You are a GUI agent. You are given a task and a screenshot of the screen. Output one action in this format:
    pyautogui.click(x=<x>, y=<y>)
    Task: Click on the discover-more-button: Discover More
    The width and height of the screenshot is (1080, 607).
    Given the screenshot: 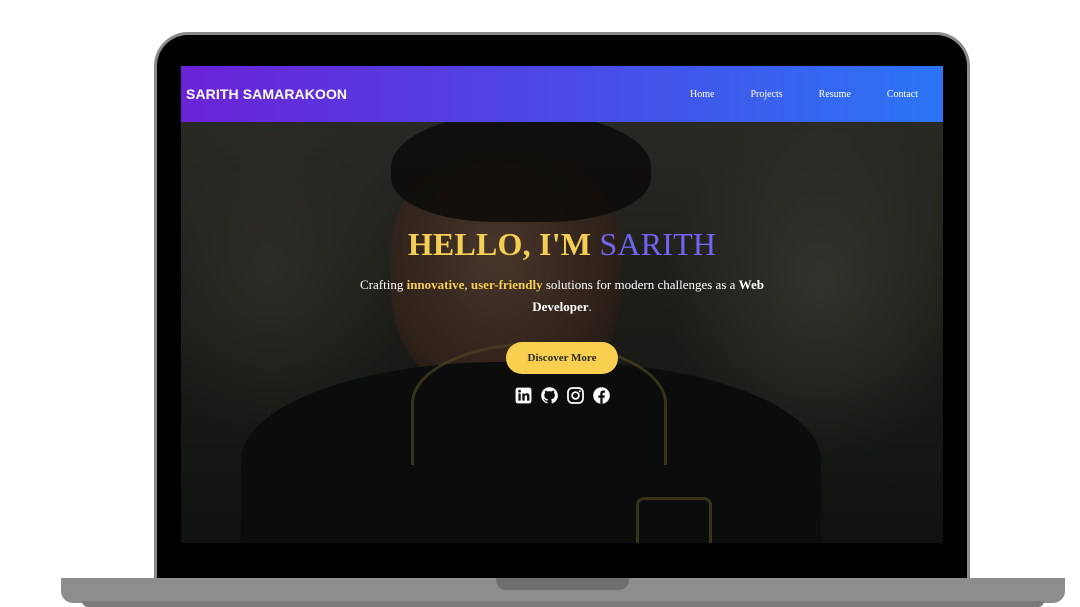 What is the action you would take?
    pyautogui.click(x=562, y=358)
    